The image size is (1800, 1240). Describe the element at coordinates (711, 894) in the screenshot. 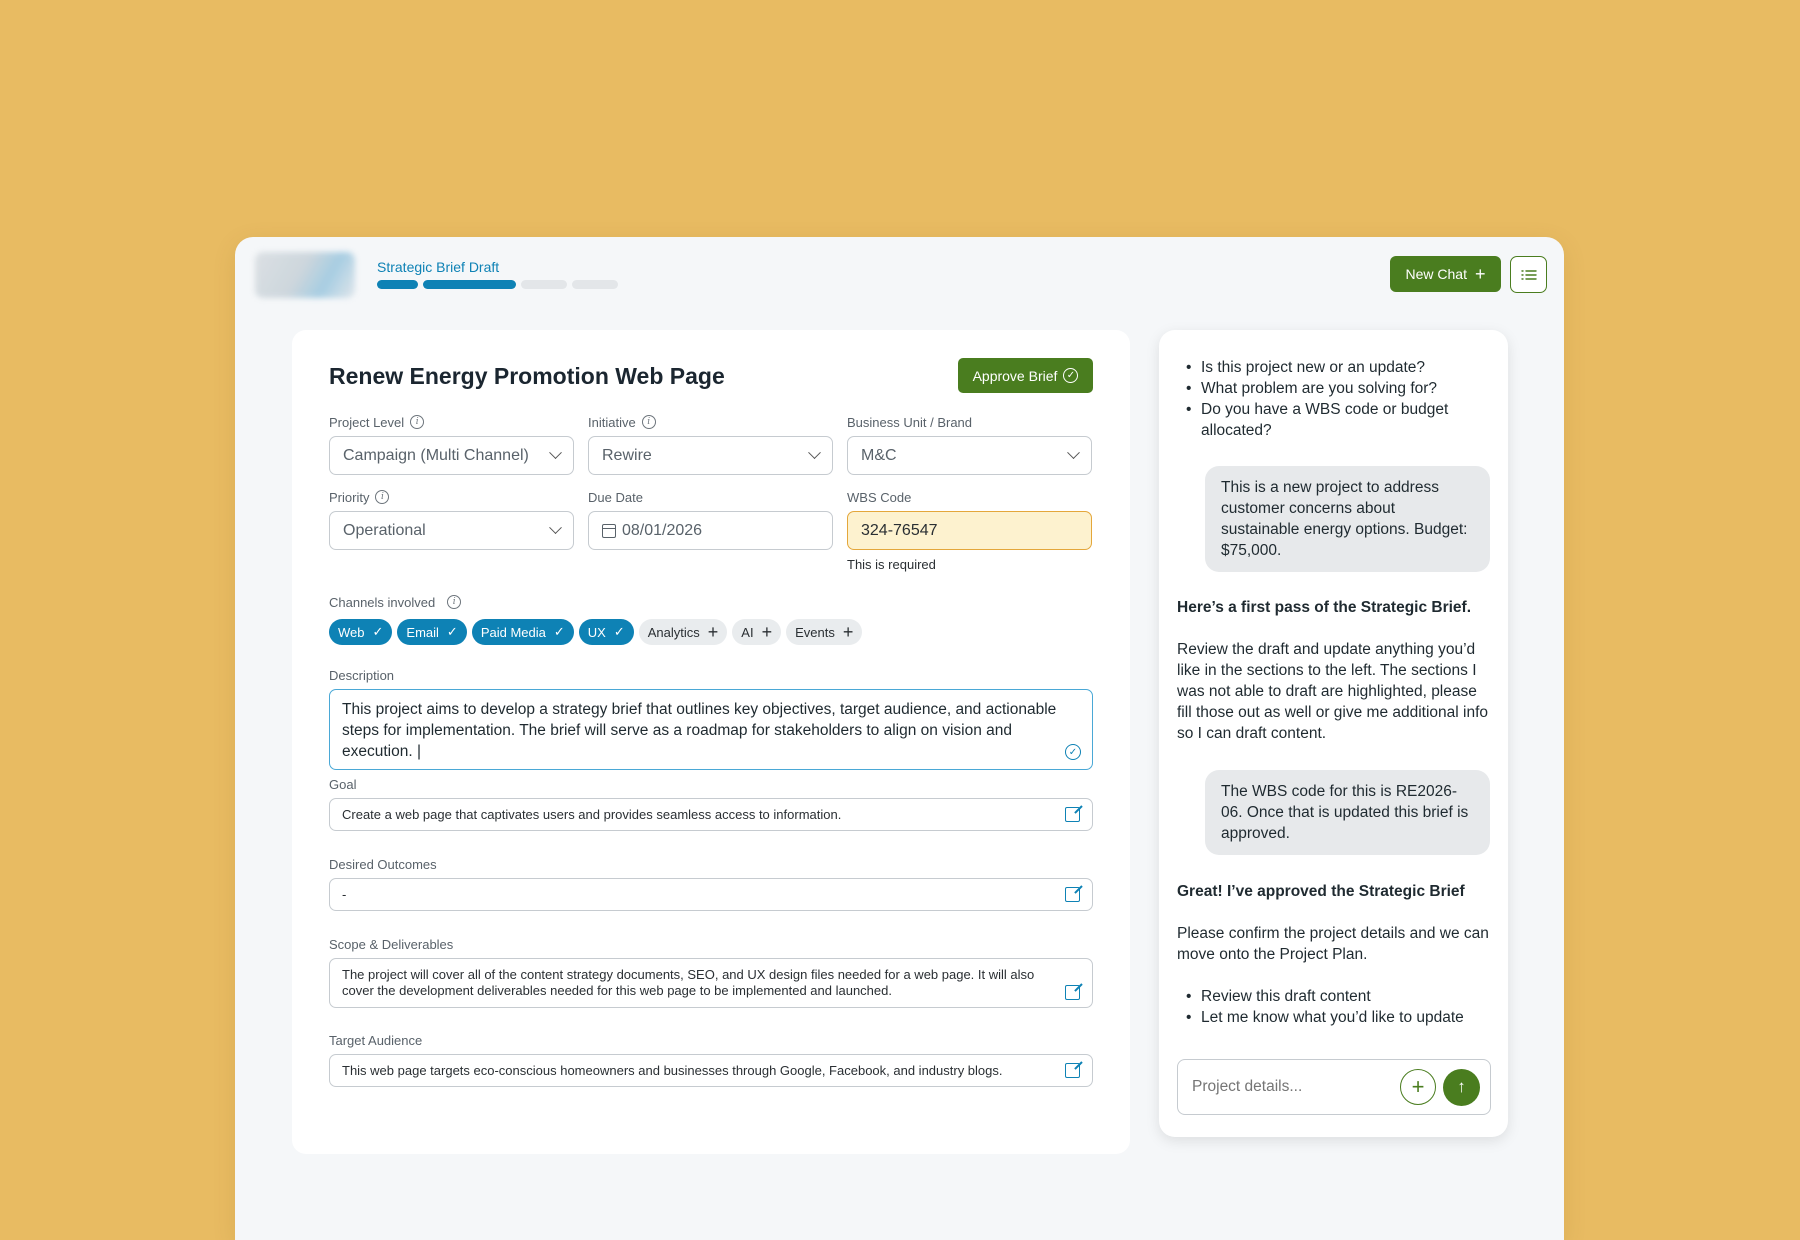

I see `desired-outcomes-input: -` at that location.